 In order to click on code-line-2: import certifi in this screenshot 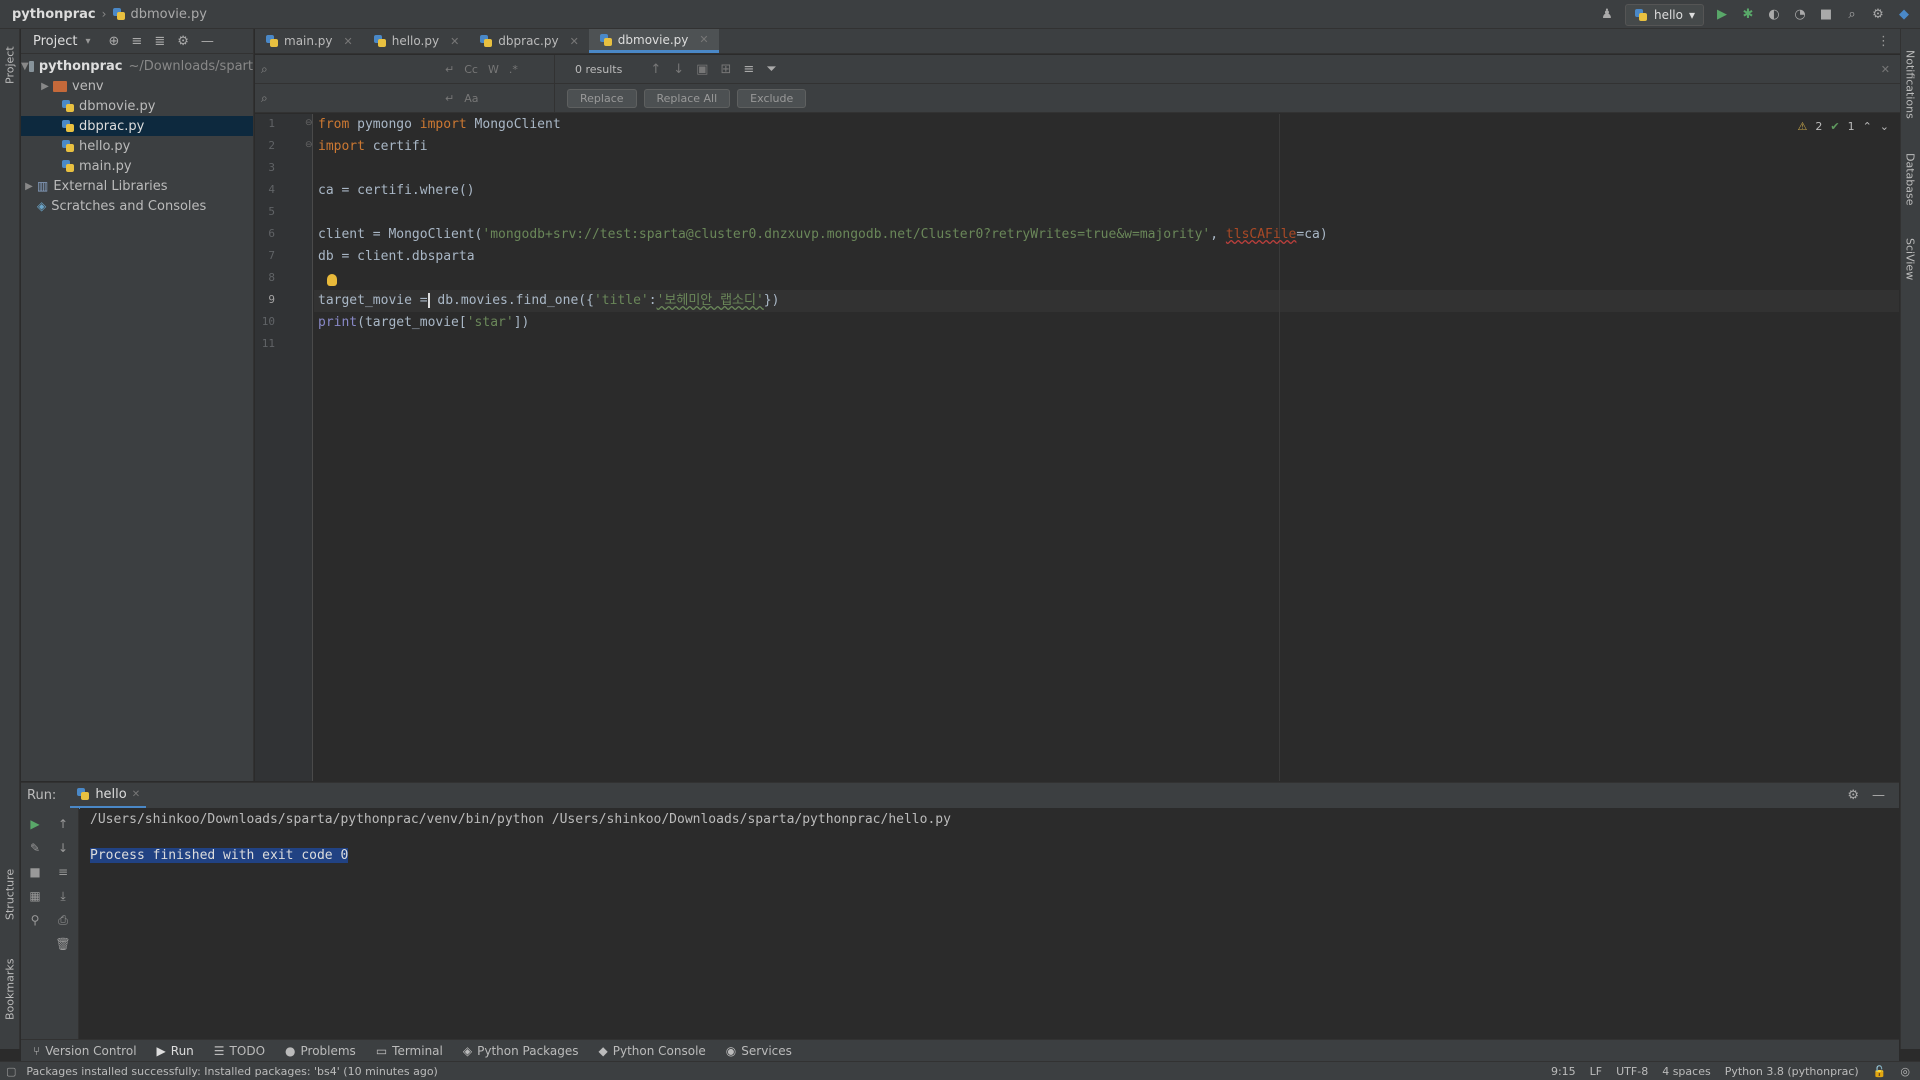, I will do `click(373, 147)`.